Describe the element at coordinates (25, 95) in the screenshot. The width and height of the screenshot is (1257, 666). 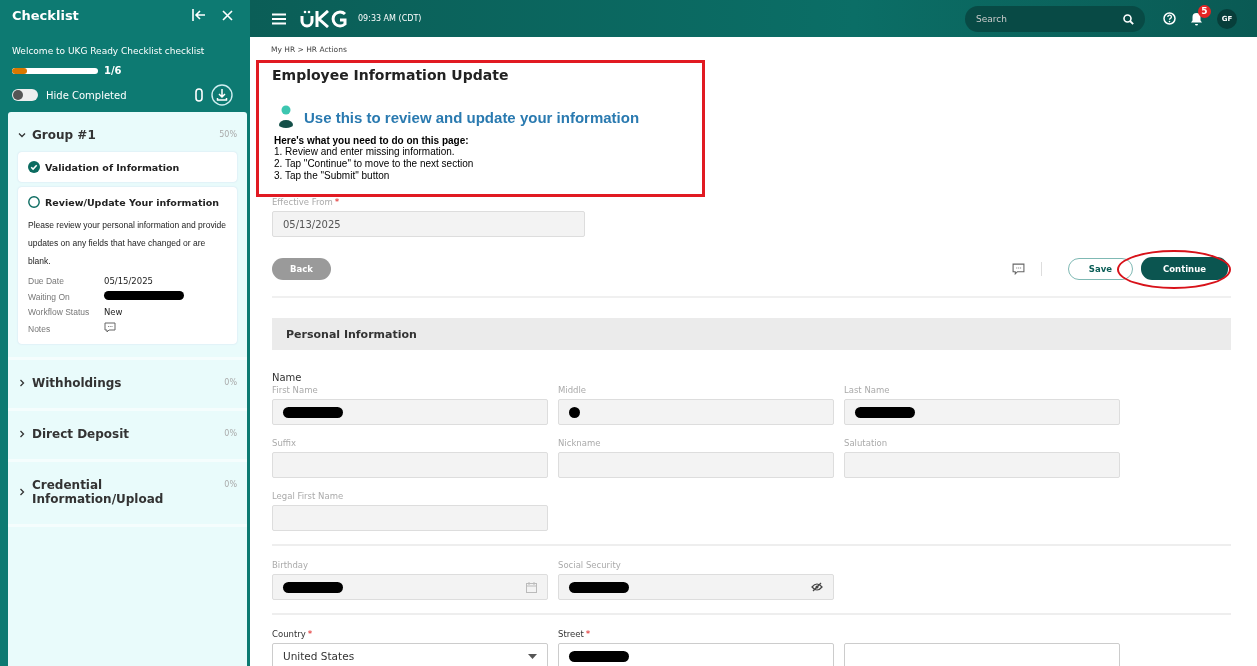
I see `toggle-switch` at that location.